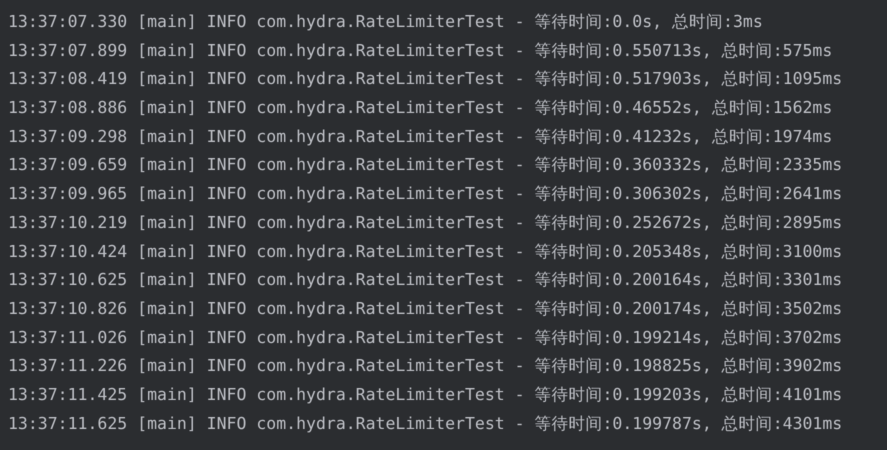 Image resolution: width=887 pixels, height=450 pixels. Describe the element at coordinates (425, 165) in the screenshot. I see `log-line: 13:37:09.659 [main] INFO com.hydra.RateLimiterTest - 等待时间:0.360332s, 总时间:2335ms` at that location.